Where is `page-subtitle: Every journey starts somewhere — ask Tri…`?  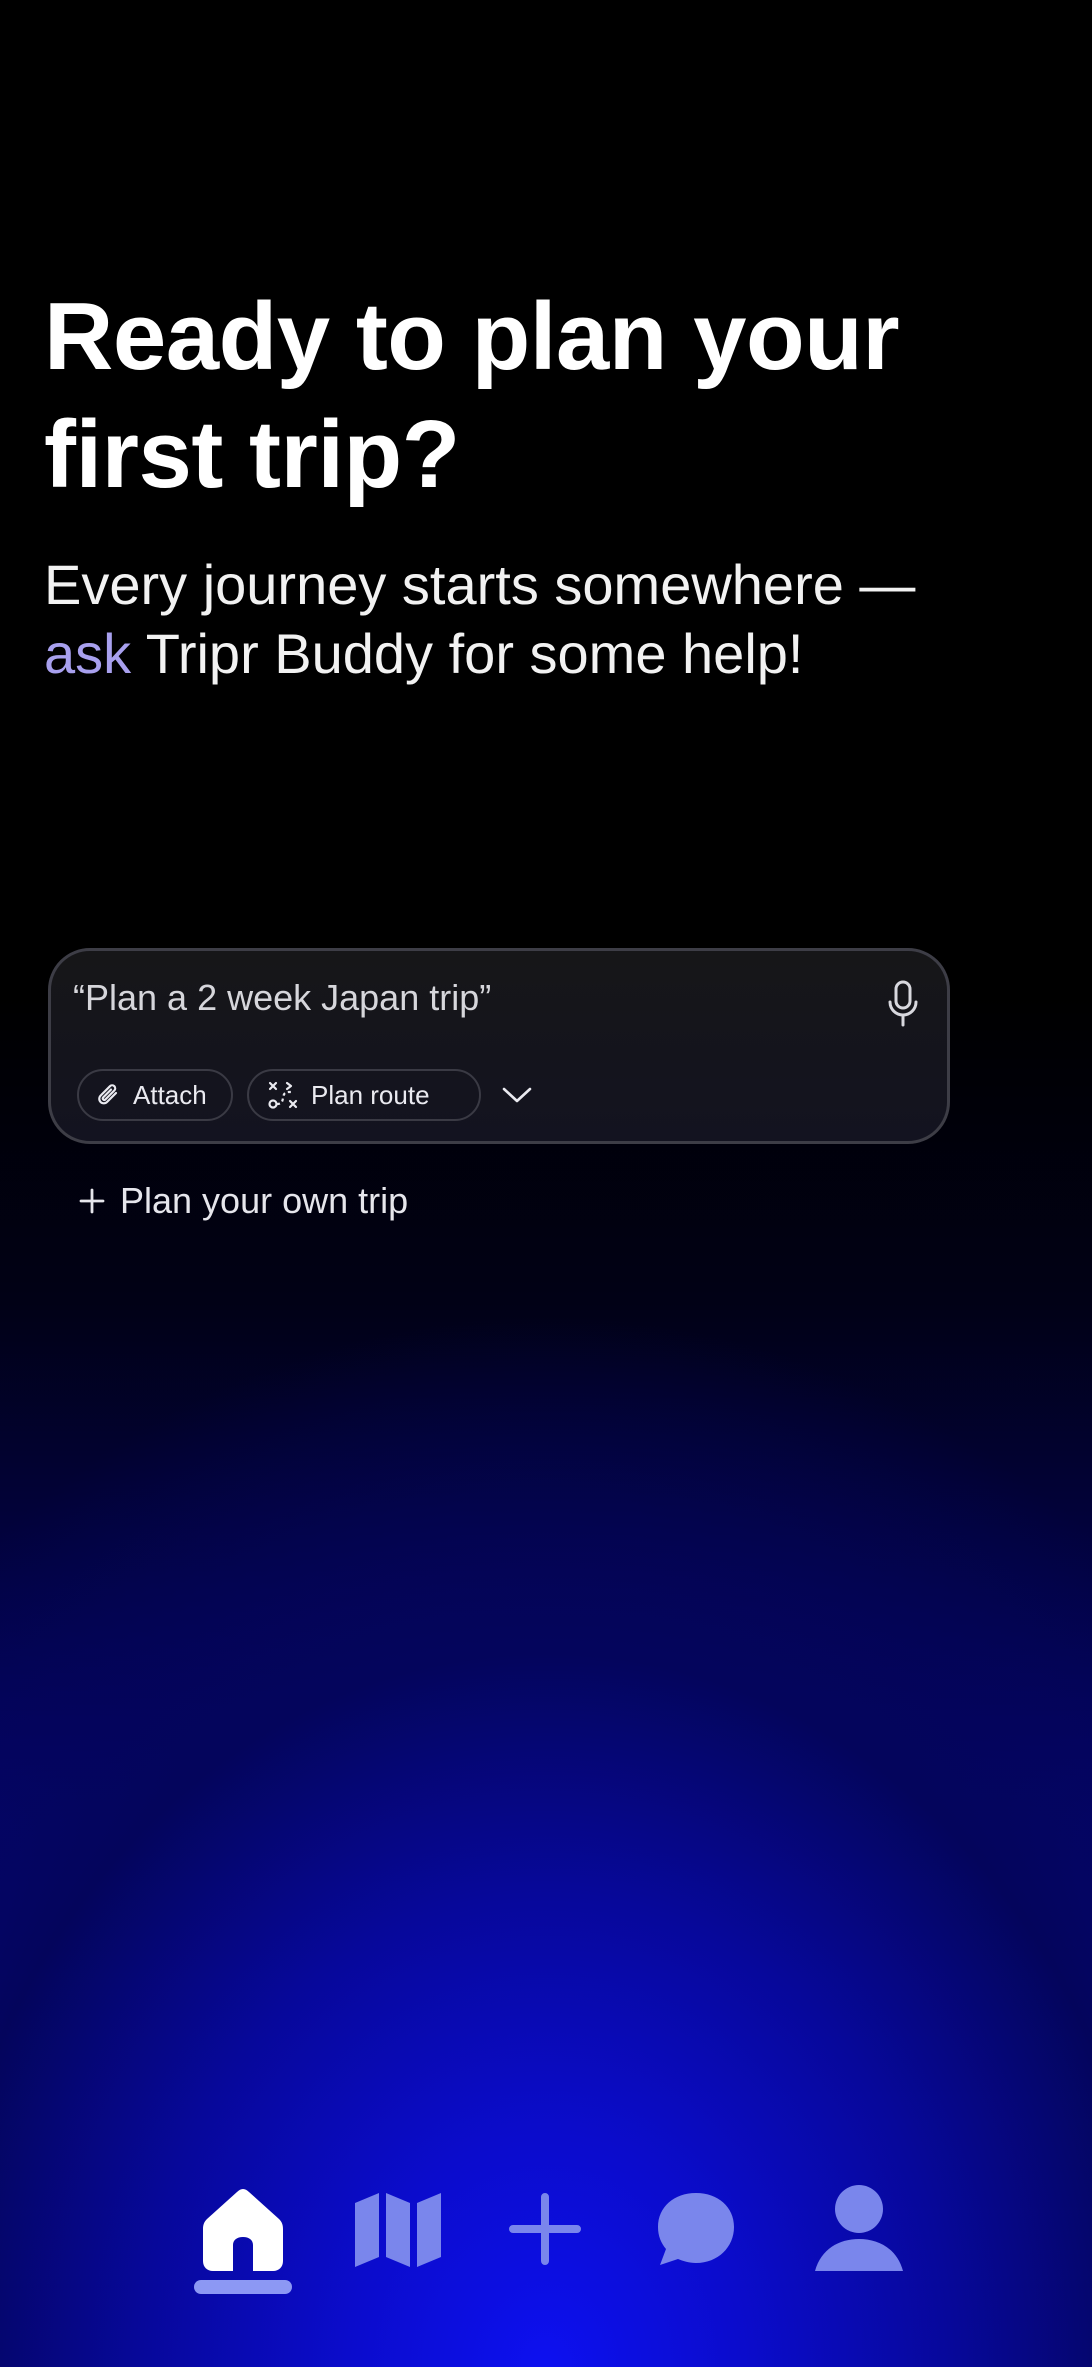
page-subtitle: Every journey starts somewhere — ask Tri… is located at coordinates (494, 619).